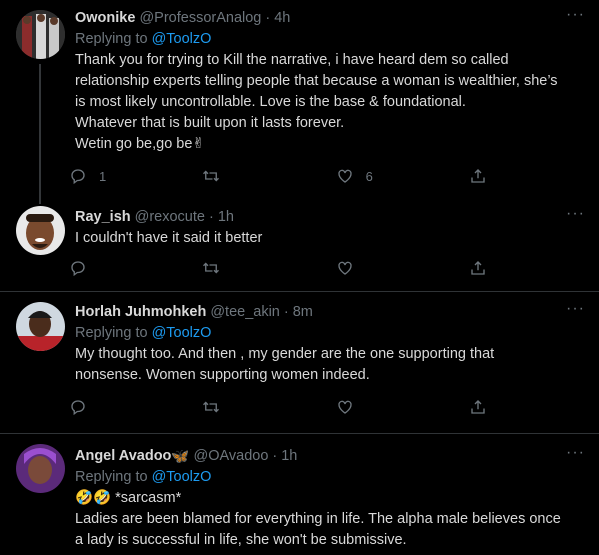 This screenshot has width=599, height=555. What do you see at coordinates (200, 18) in the screenshot?
I see `handle: @ProfessorAnalog` at bounding box center [200, 18].